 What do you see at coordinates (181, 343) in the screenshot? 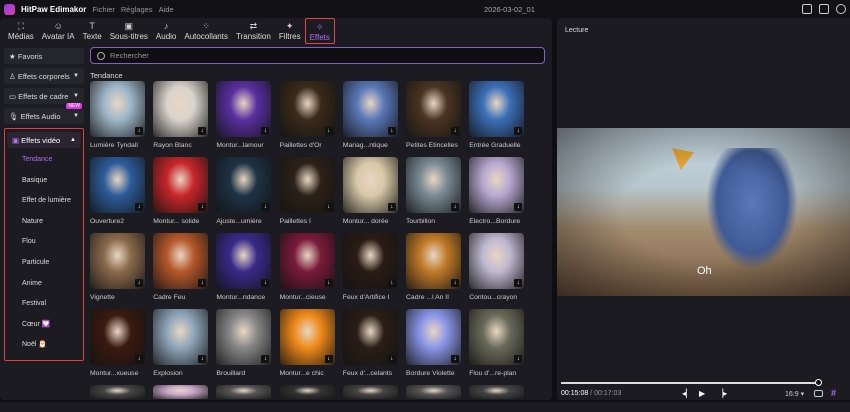
I see `effect-card: ↓ Explosion` at bounding box center [181, 343].